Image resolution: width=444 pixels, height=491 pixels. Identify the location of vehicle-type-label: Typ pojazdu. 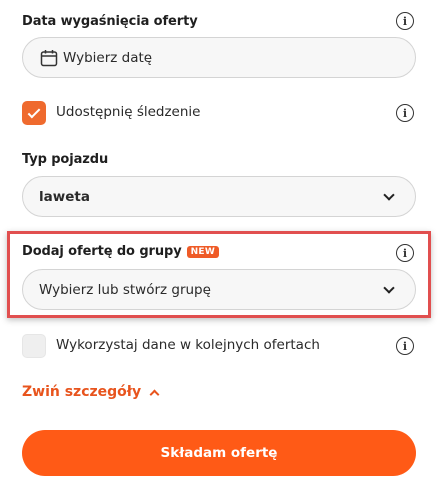
(65, 159).